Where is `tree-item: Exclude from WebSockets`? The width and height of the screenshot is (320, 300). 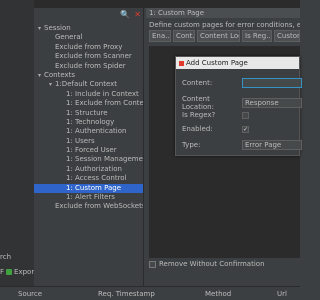
tree-item: Exclude from WebSockets is located at coordinates (88, 206).